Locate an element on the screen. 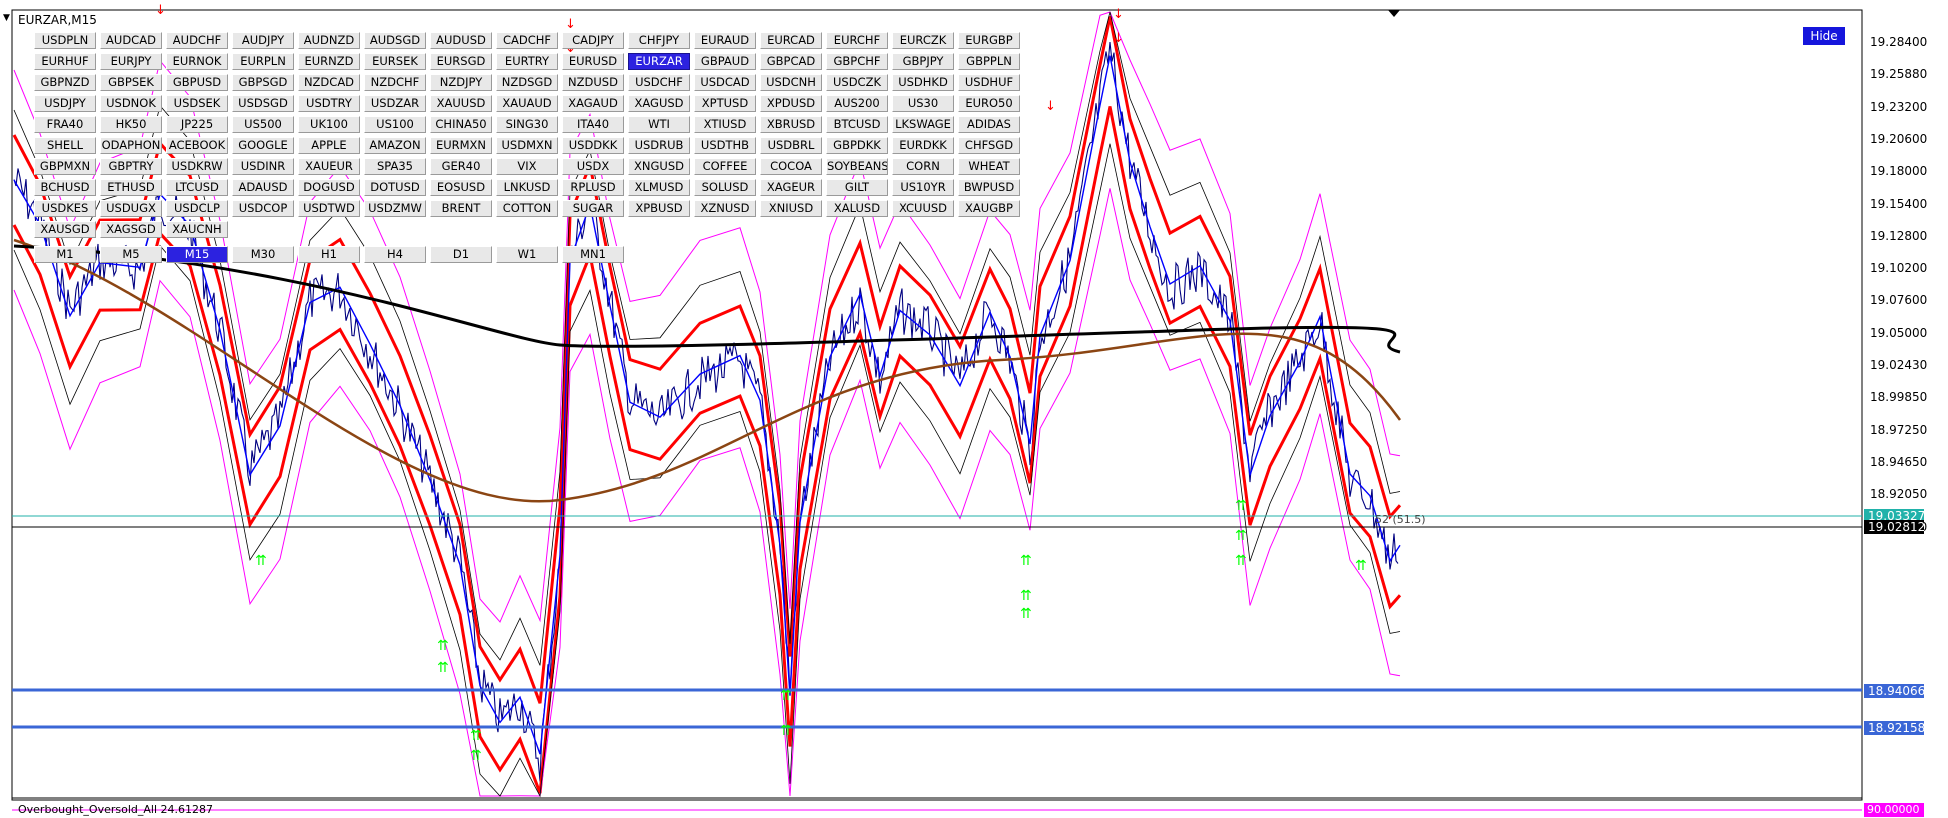 The width and height of the screenshot is (1948, 818). symbol-button-adidas: ADIDAS is located at coordinates (989, 124).